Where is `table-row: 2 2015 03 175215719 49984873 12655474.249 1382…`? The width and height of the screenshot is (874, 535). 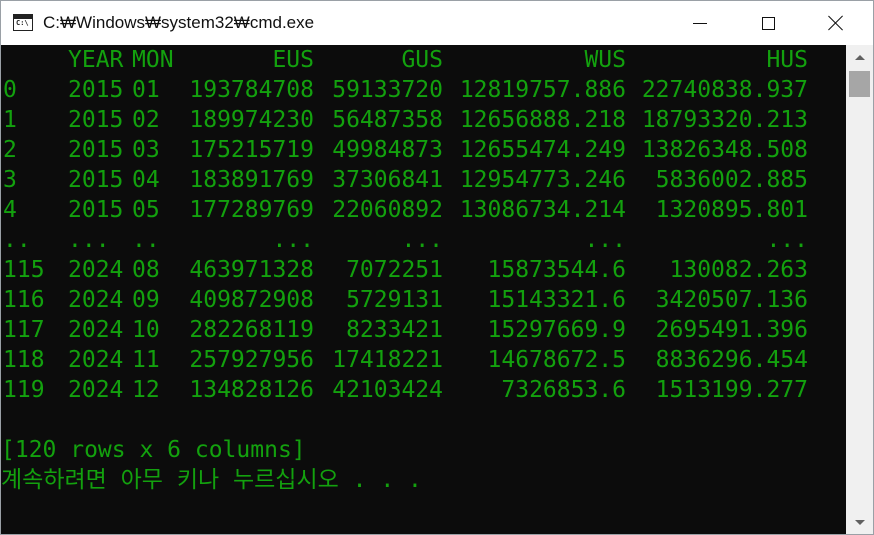 table-row: 2 2015 03 175215719 49984873 12655474.249 1382… is located at coordinates (423, 150).